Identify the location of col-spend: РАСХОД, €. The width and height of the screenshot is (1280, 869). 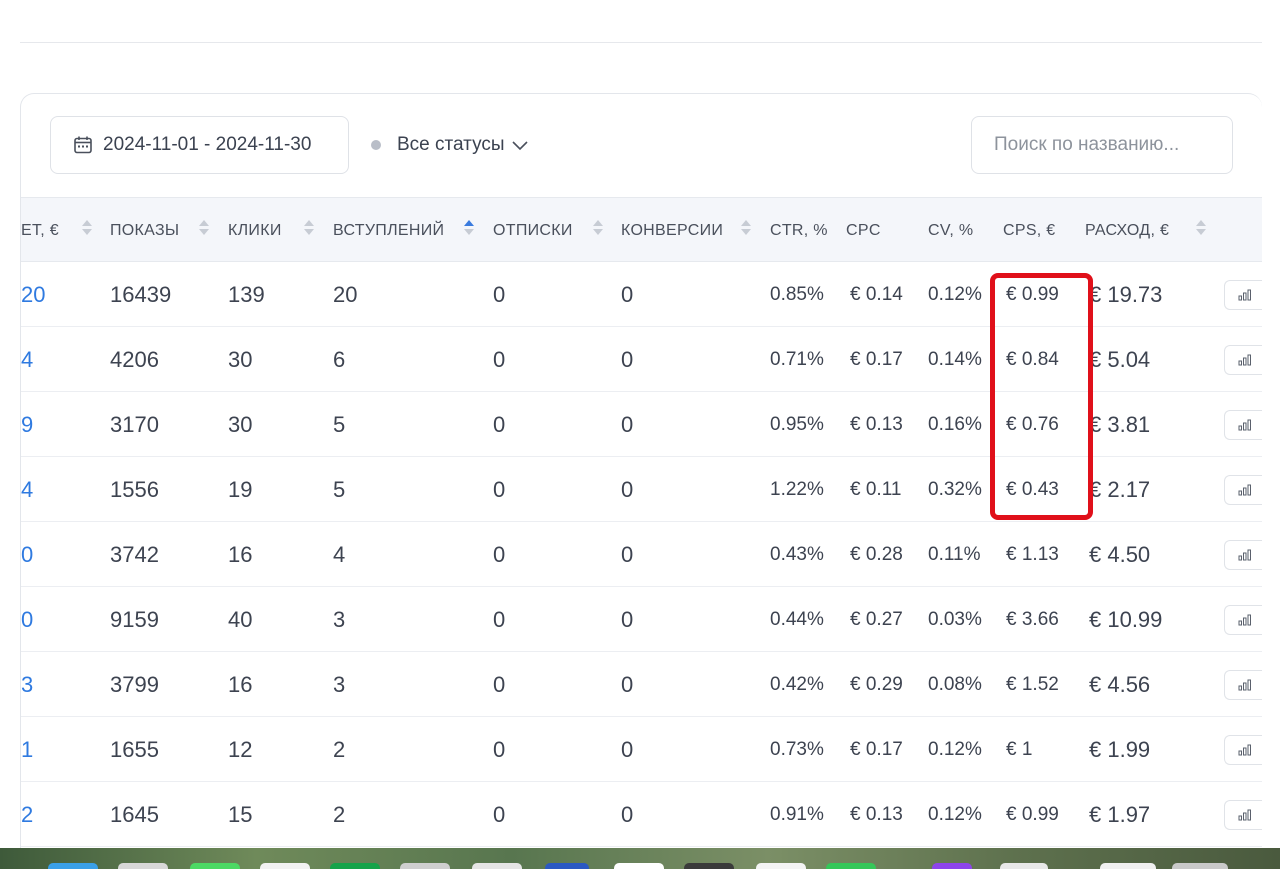
(1127, 230).